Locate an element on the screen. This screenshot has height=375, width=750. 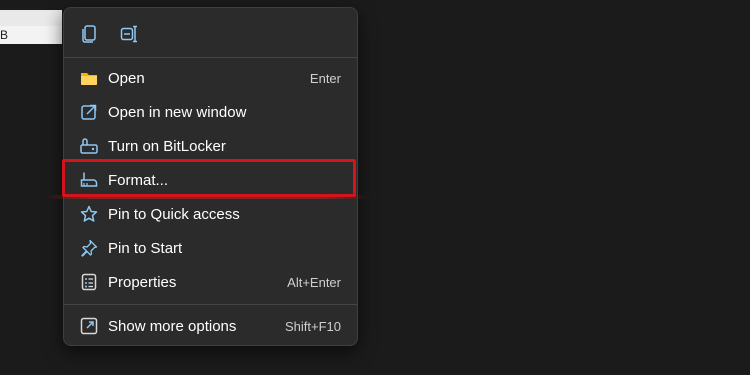
copy-icon is located at coordinates (89, 34).